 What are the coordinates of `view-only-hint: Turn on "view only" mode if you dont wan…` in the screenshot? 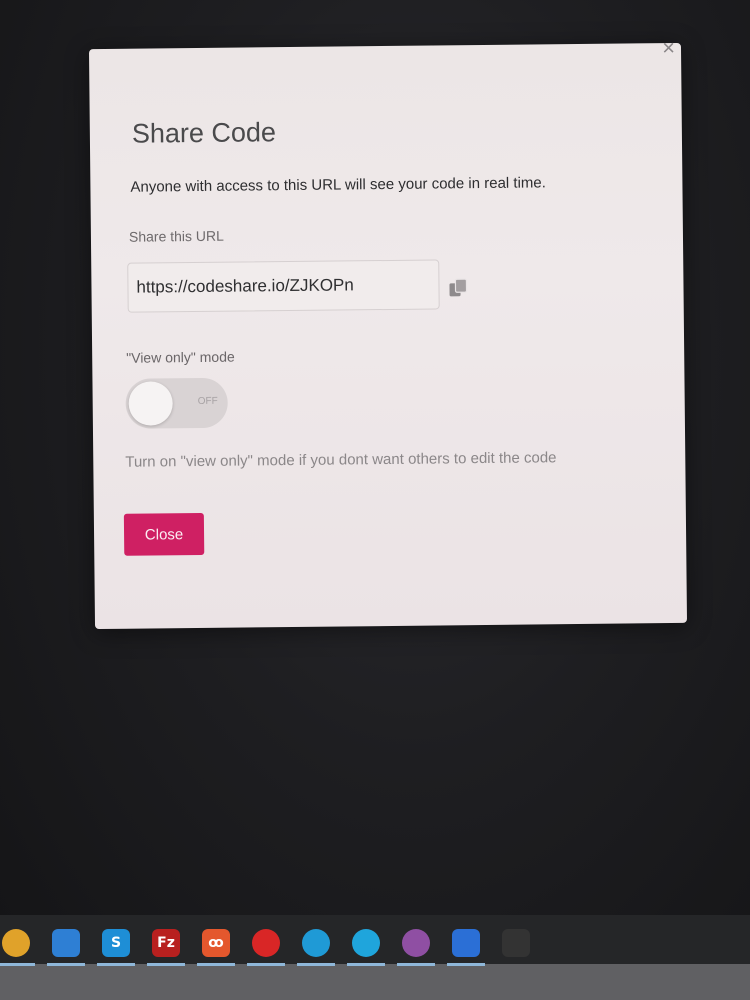 It's located at (341, 460).